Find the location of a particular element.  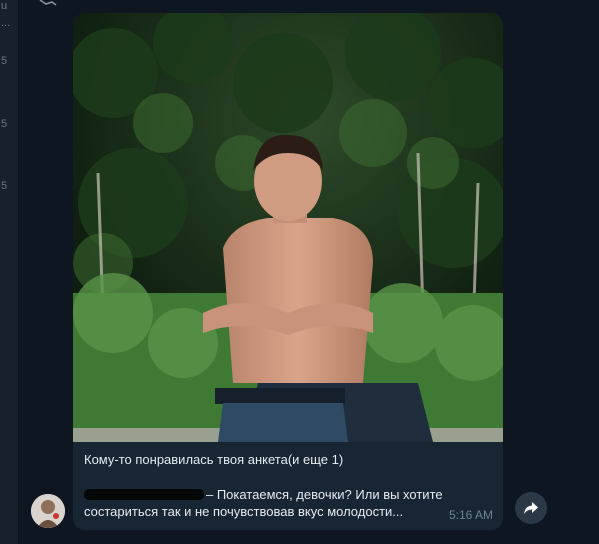

share-arrow-icon is located at coordinates (531, 508).